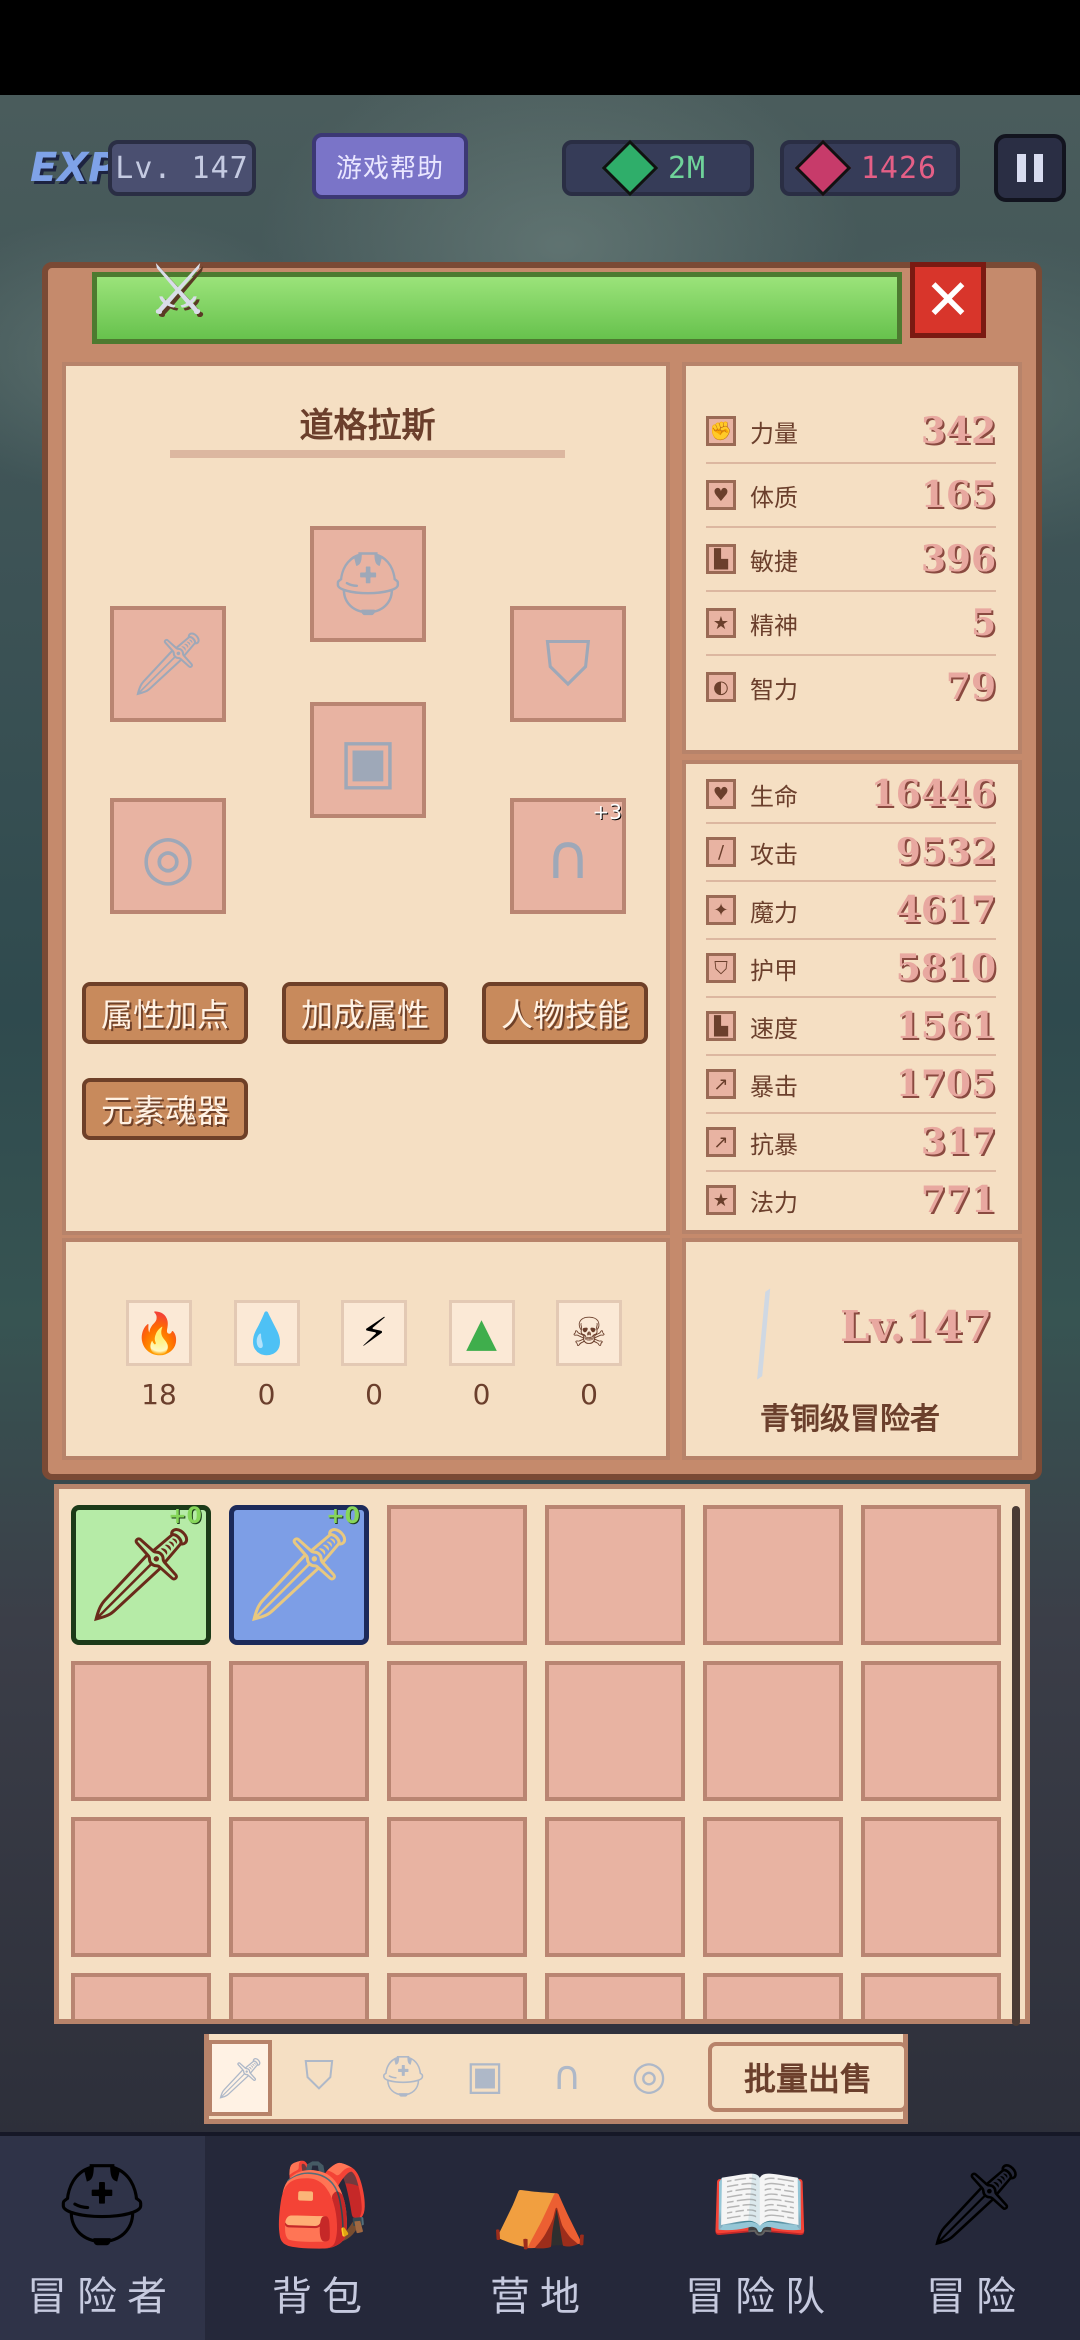 Image resolution: width=1080 pixels, height=2340 pixels. What do you see at coordinates (482, 1355) in the screenshot?
I see `element-earth: ▲ 0` at bounding box center [482, 1355].